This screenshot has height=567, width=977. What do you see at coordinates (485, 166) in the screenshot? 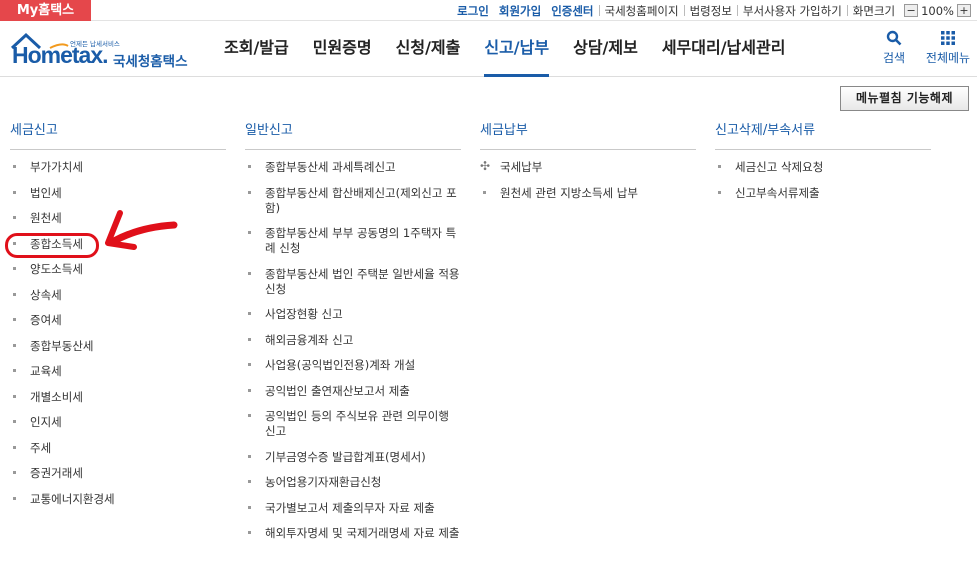
I see `expand-plus-icon: ✣` at bounding box center [485, 166].